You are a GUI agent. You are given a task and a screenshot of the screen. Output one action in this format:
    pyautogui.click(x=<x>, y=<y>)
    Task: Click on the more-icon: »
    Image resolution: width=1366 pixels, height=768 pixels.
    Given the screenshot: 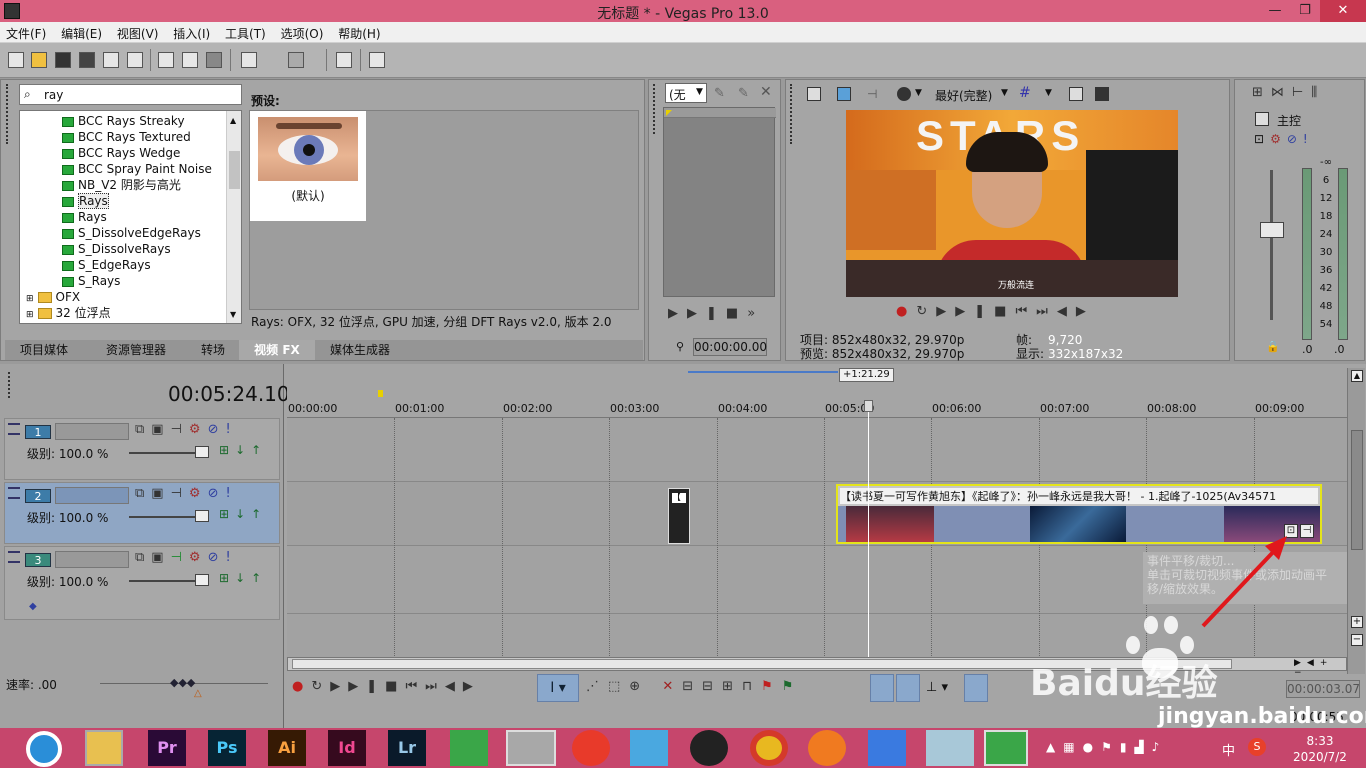 What is the action you would take?
    pyautogui.click(x=755, y=313)
    